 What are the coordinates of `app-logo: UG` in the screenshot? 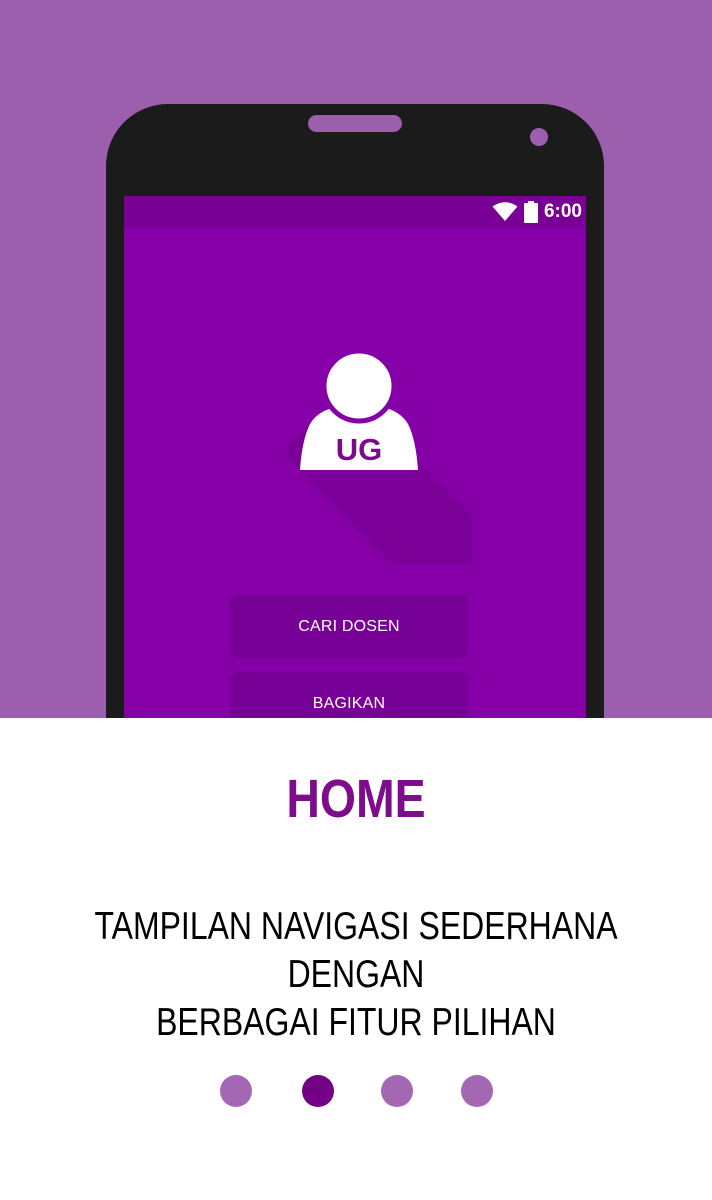 It's located at (382, 454).